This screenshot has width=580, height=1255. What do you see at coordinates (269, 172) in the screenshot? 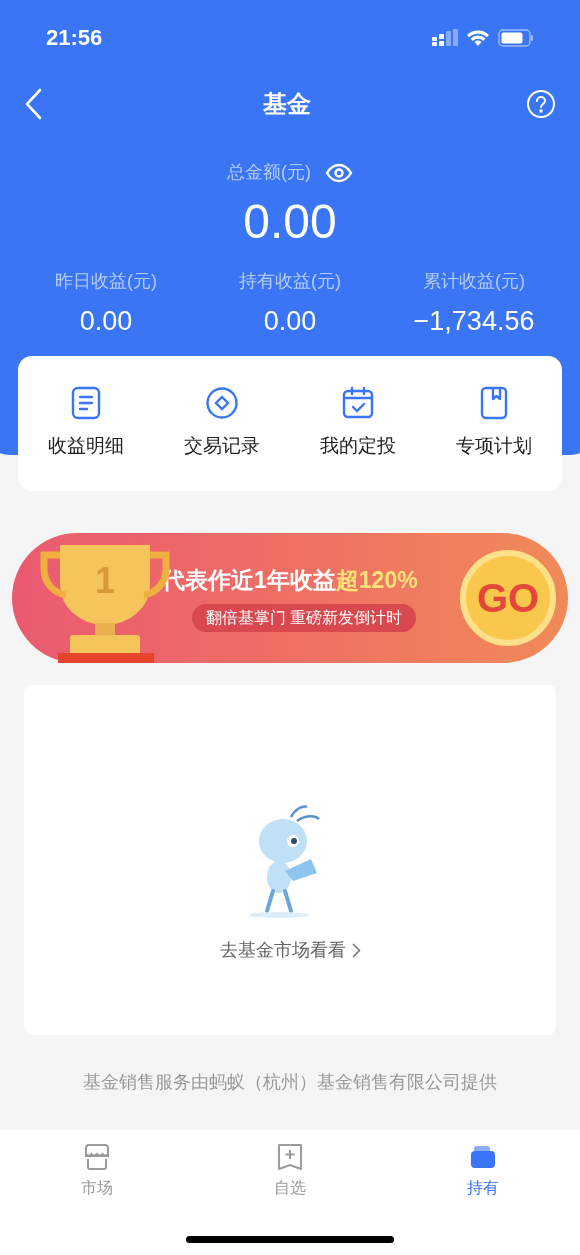
I see `total-amount-label: 总金额(元)` at bounding box center [269, 172].